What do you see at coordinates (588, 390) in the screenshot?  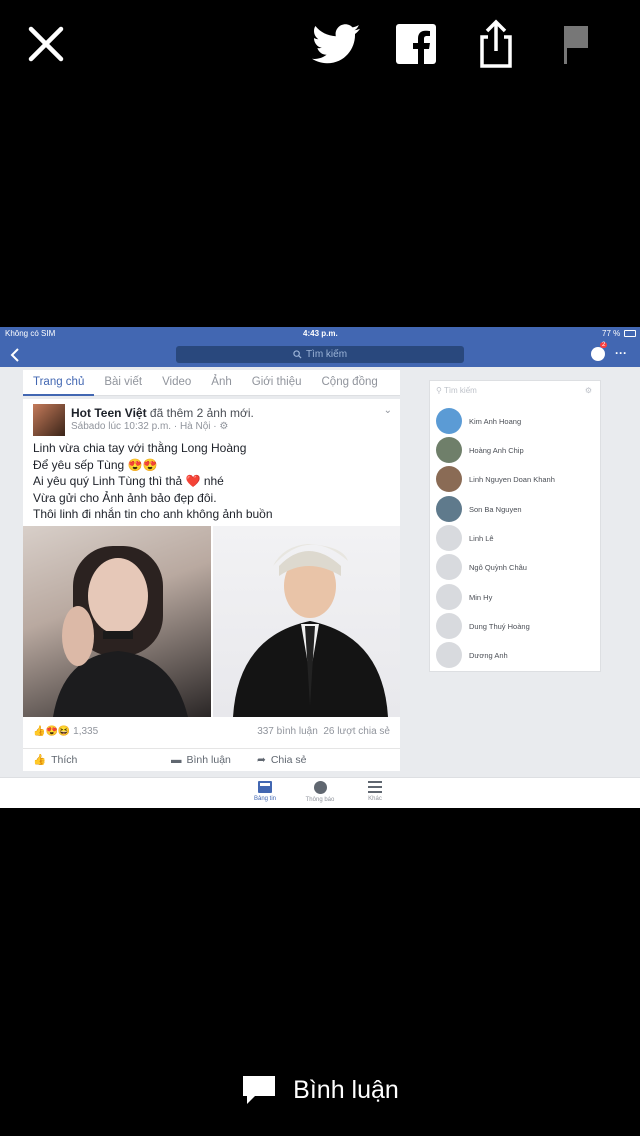 I see `settings-gear-icon: ⚙` at bounding box center [588, 390].